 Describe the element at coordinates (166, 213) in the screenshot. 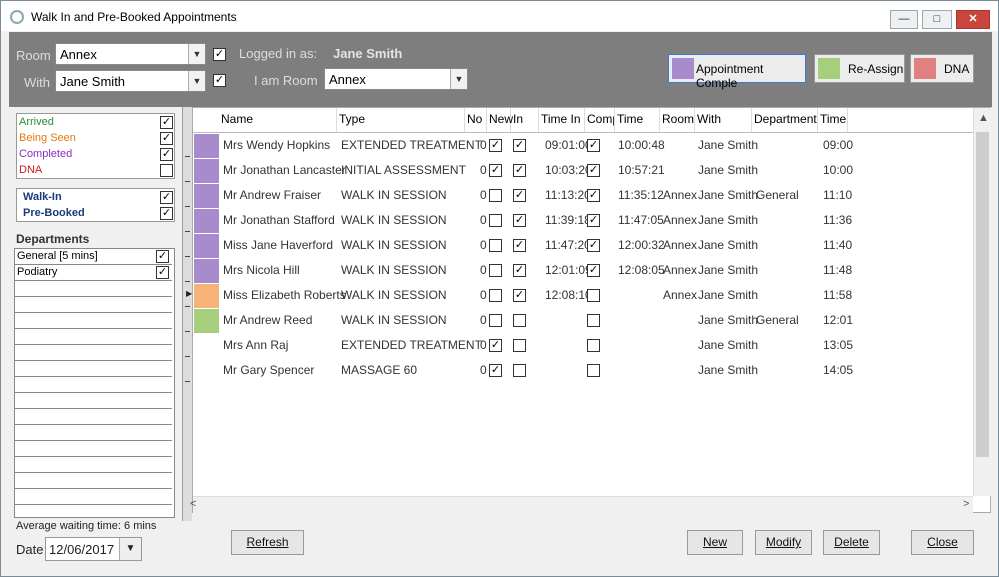

I see `pre-booked-checkbox: ✓` at that location.